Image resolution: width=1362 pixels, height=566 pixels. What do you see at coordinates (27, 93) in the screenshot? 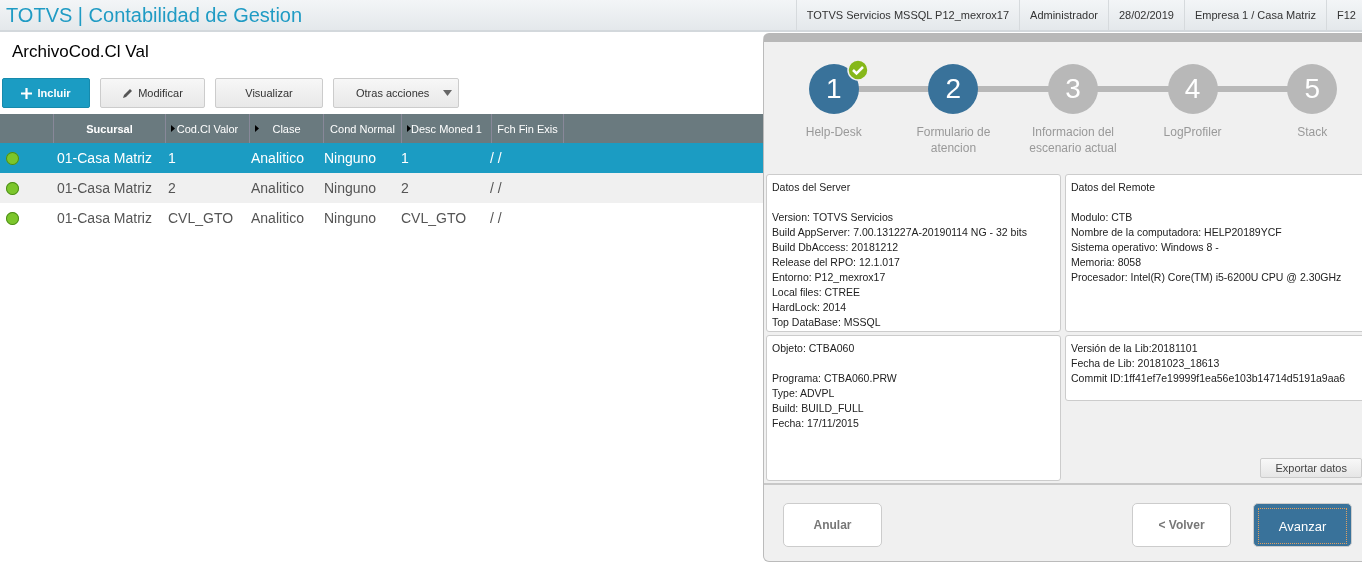
I see `plus-icon` at bounding box center [27, 93].